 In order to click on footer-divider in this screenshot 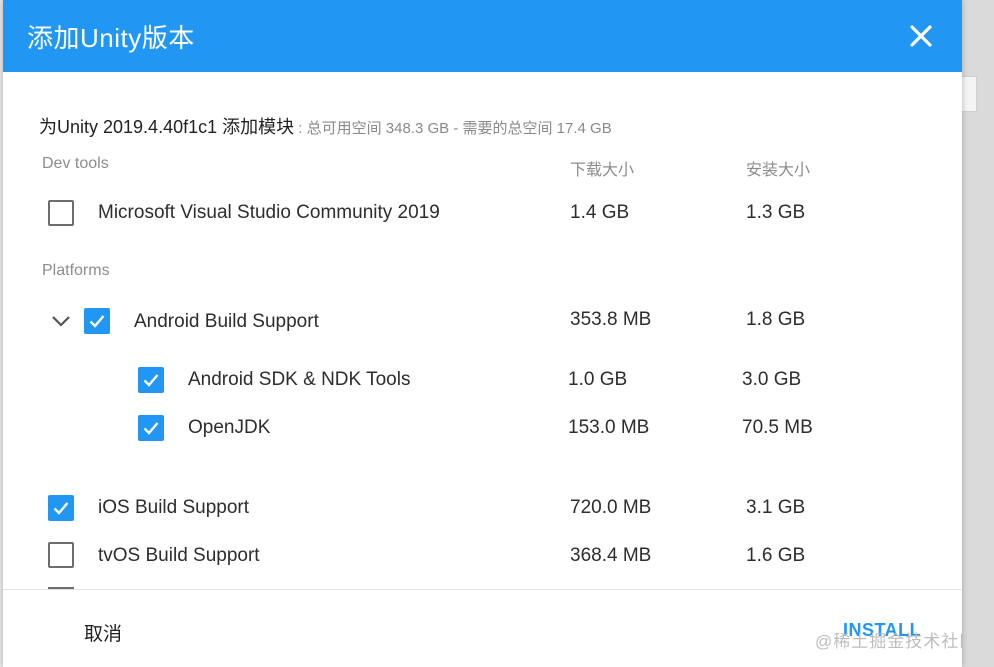, I will do `click(482, 589)`.